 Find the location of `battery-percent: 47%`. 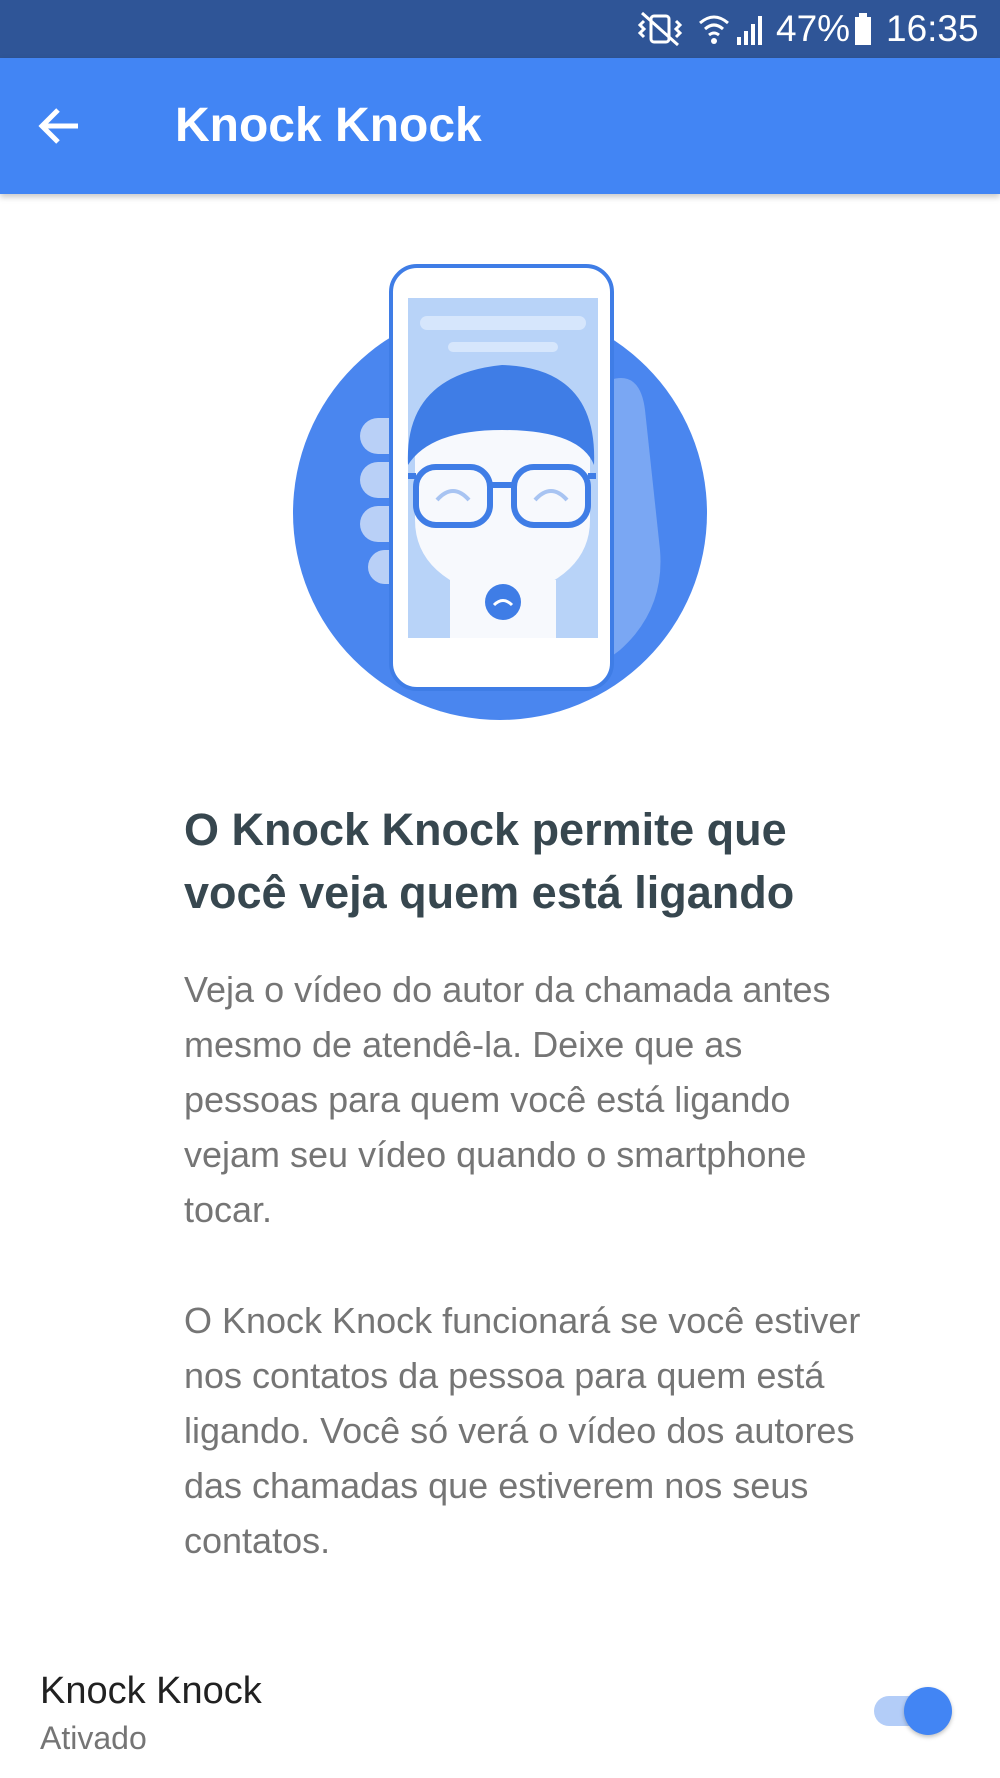

battery-percent: 47% is located at coordinates (813, 28).